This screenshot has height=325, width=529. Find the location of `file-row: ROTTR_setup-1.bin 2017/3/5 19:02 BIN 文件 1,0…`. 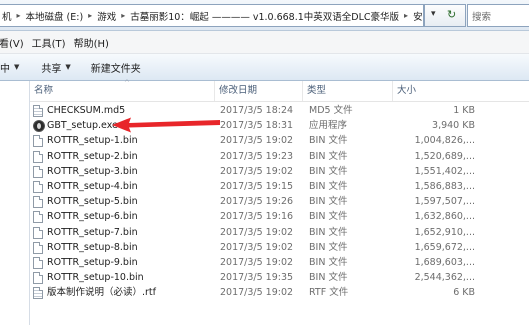

file-row: ROTTR_setup-1.bin 2017/3/5 19:02 BIN 文件 1,0… is located at coordinates (279, 140).